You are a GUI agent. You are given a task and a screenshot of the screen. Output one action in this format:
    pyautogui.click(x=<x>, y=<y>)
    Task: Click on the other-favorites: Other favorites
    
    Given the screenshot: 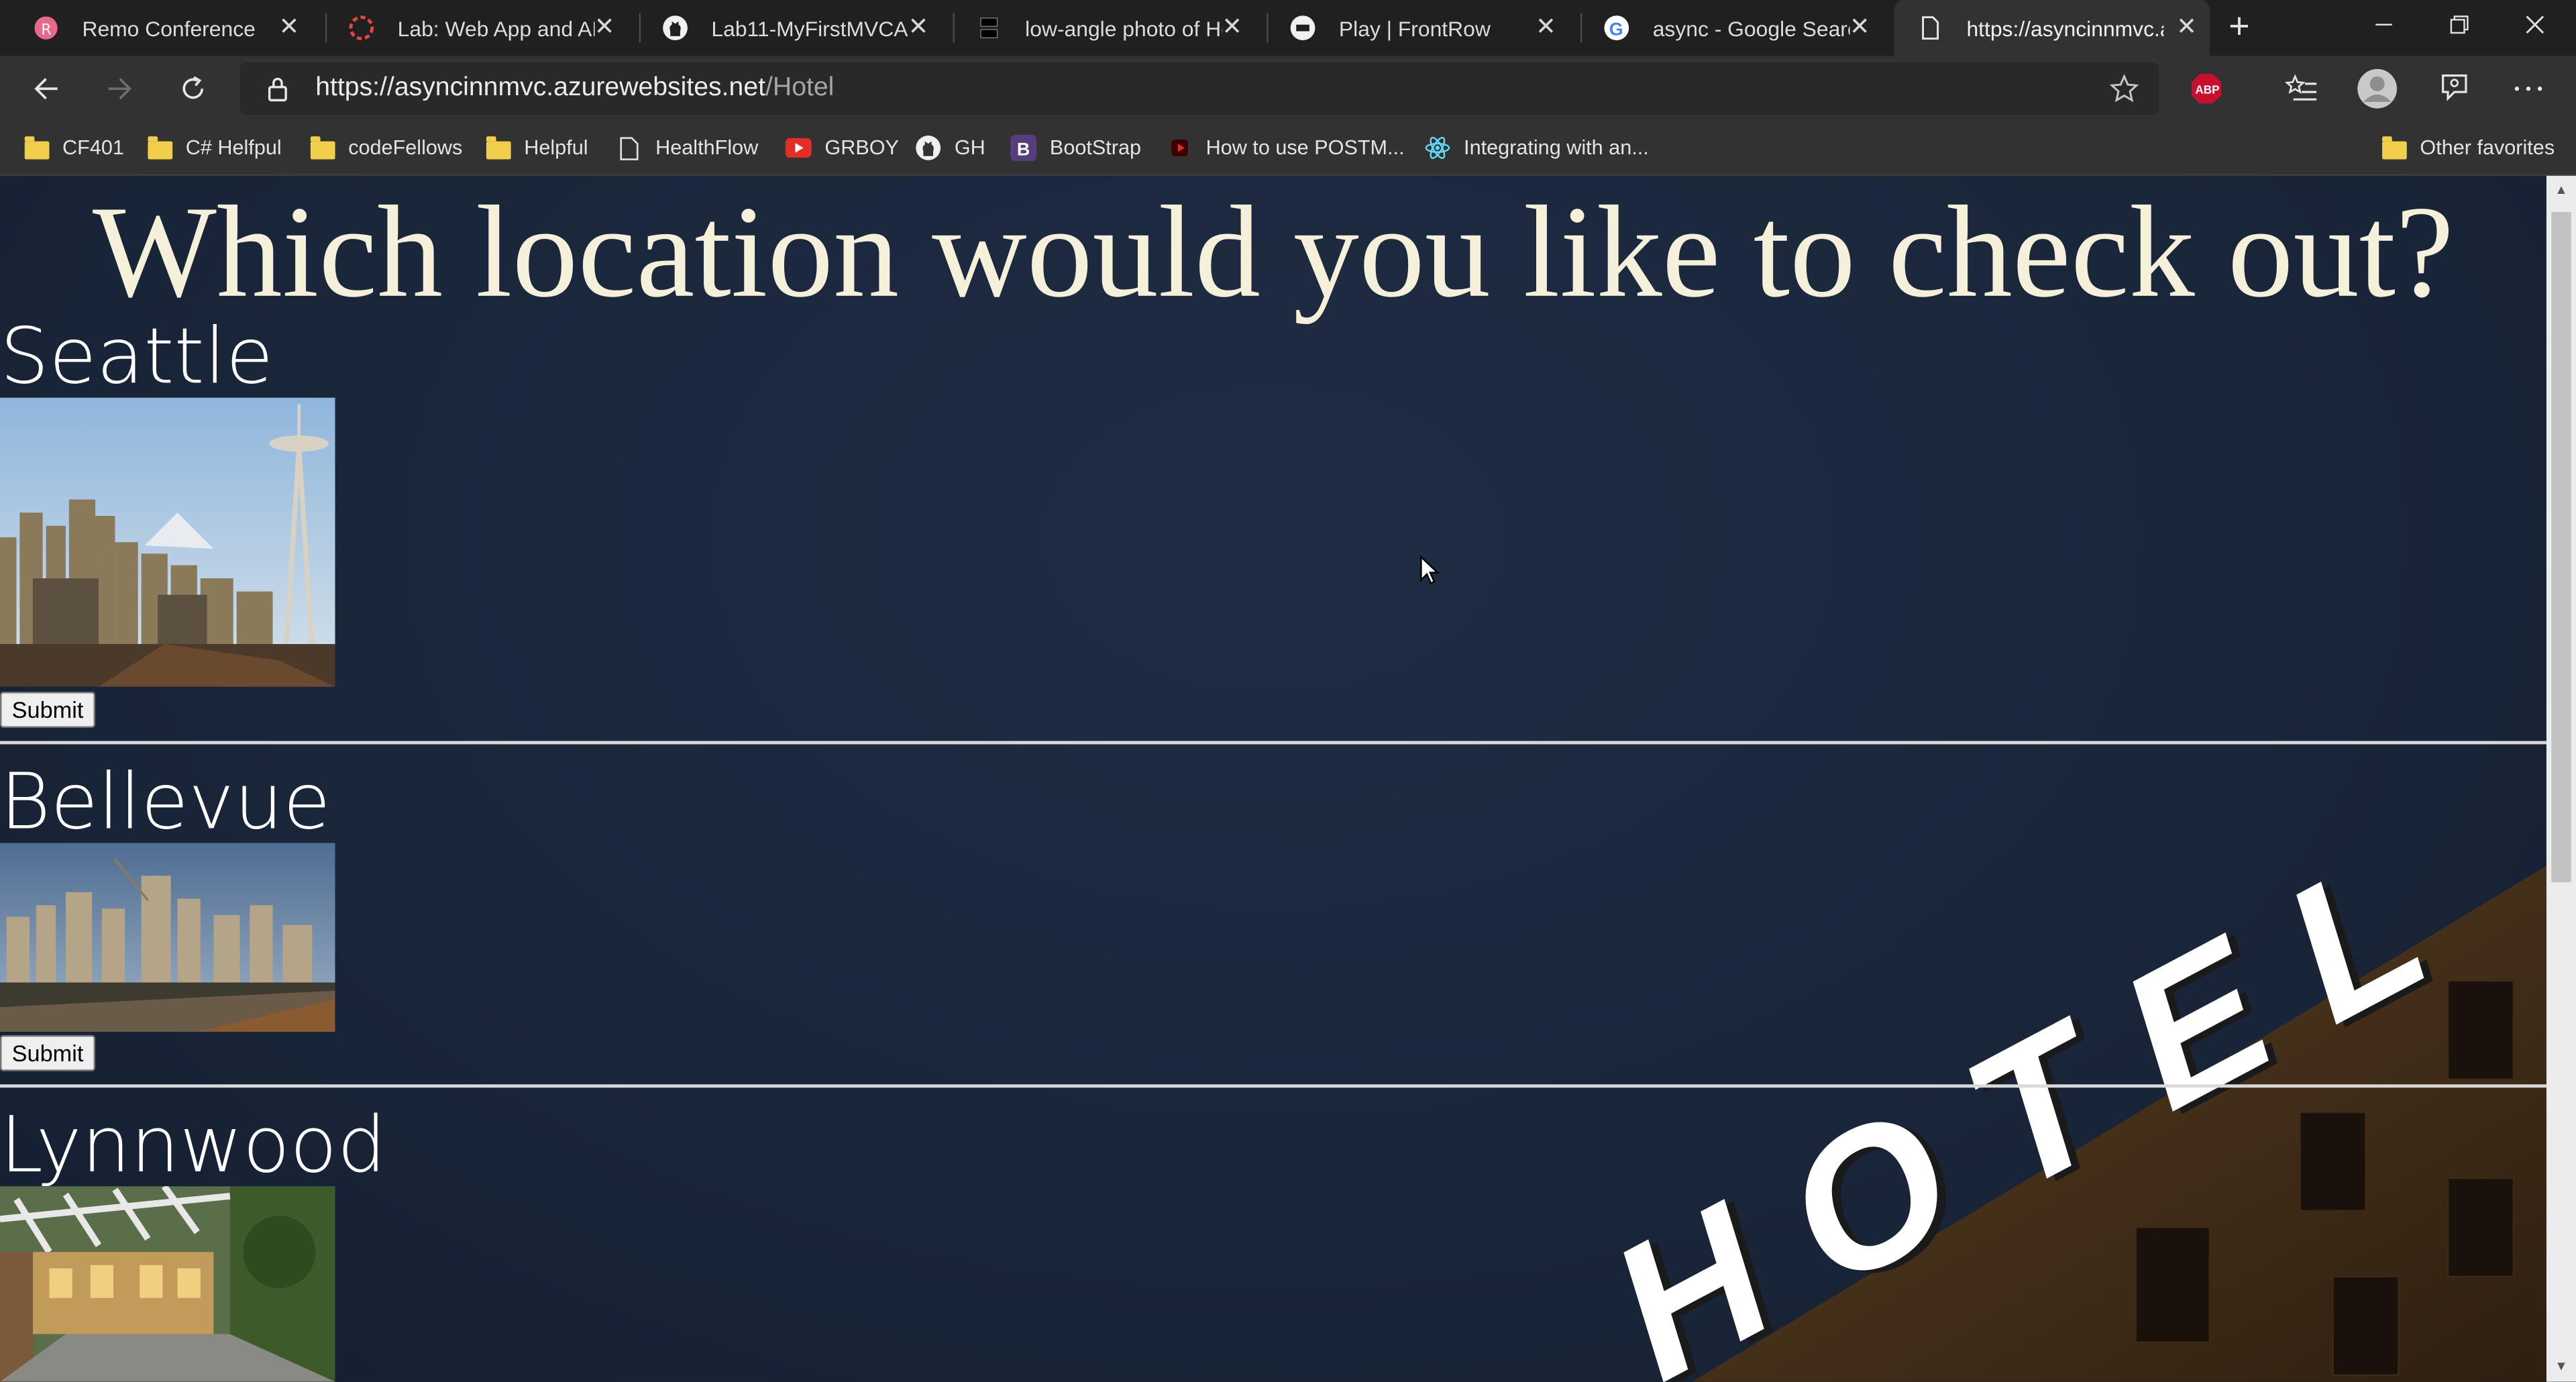 What is the action you would take?
    pyautogui.click(x=2468, y=147)
    